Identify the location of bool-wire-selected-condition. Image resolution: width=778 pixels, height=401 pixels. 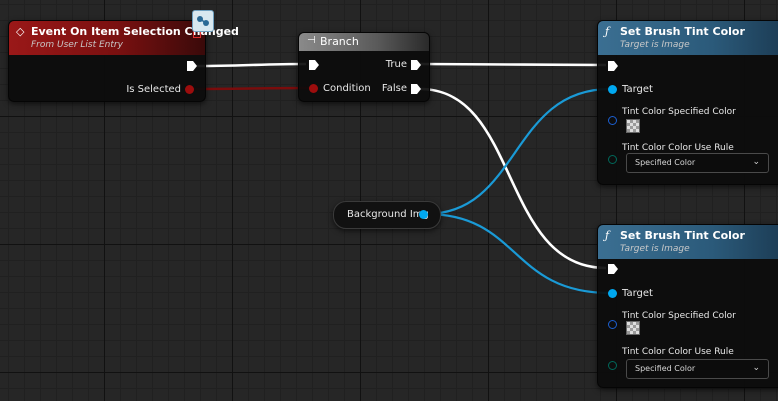
(250, 88).